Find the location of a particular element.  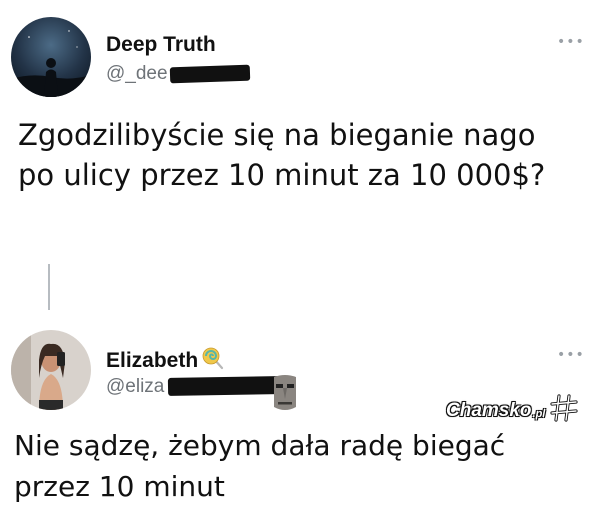

watermark-suffix: .pl is located at coordinates (539, 414).